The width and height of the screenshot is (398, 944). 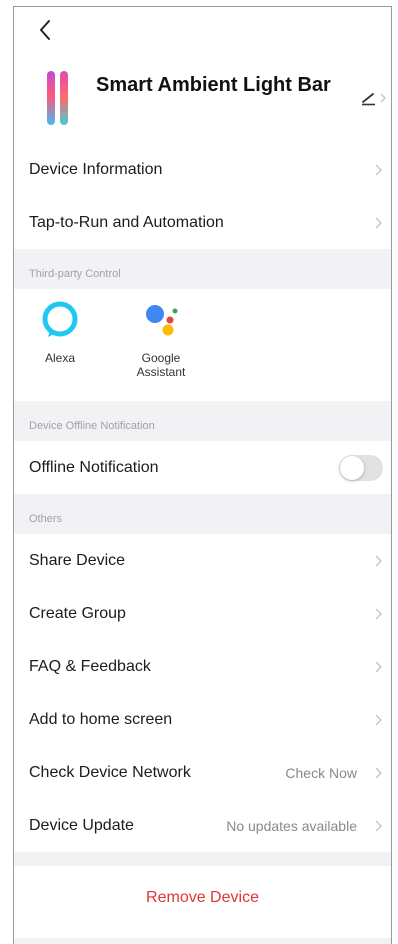 I want to click on tap-to-run-label: Tap-to-Run and Automation, so click(x=126, y=222).